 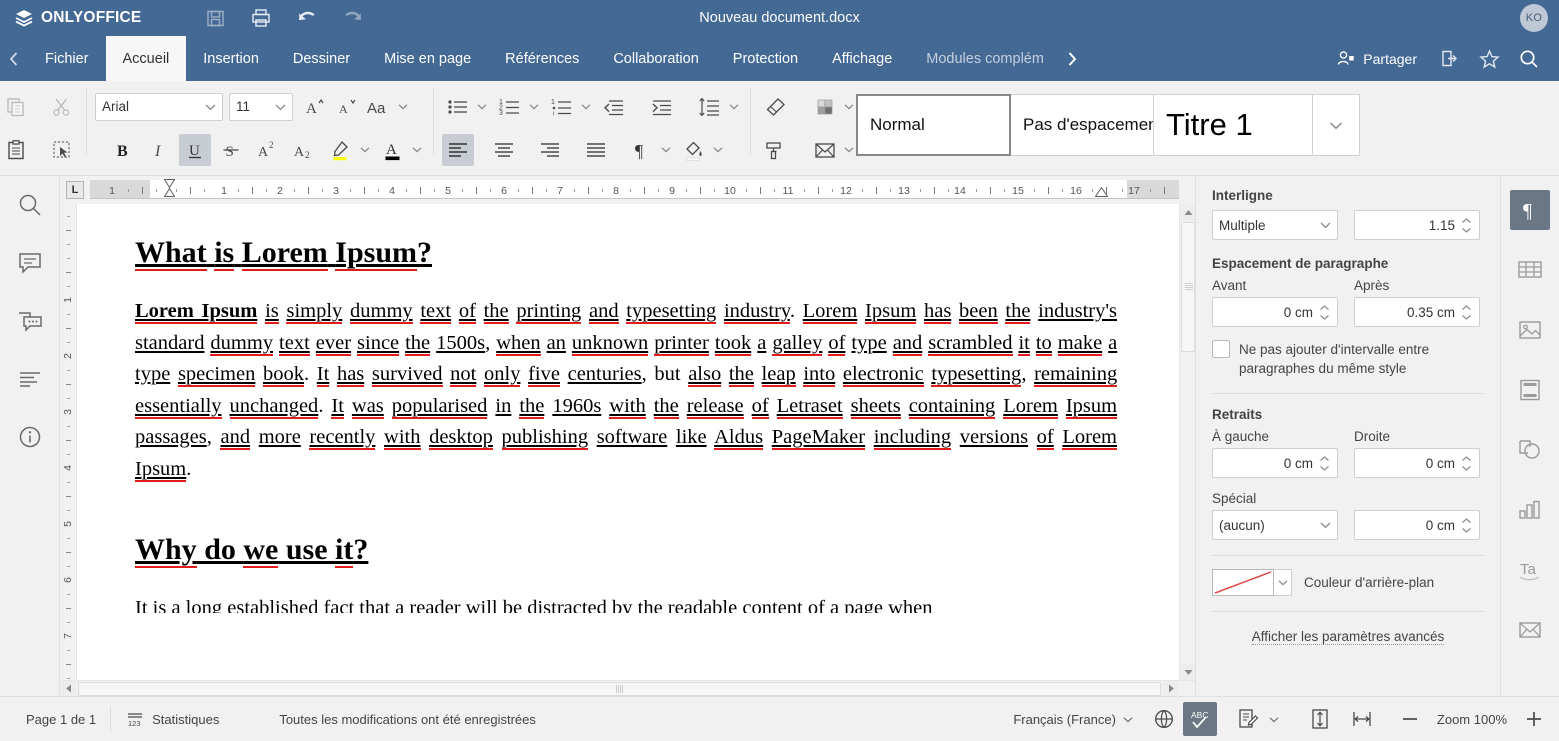 I want to click on vertical-scrollbar, so click(x=1187, y=442).